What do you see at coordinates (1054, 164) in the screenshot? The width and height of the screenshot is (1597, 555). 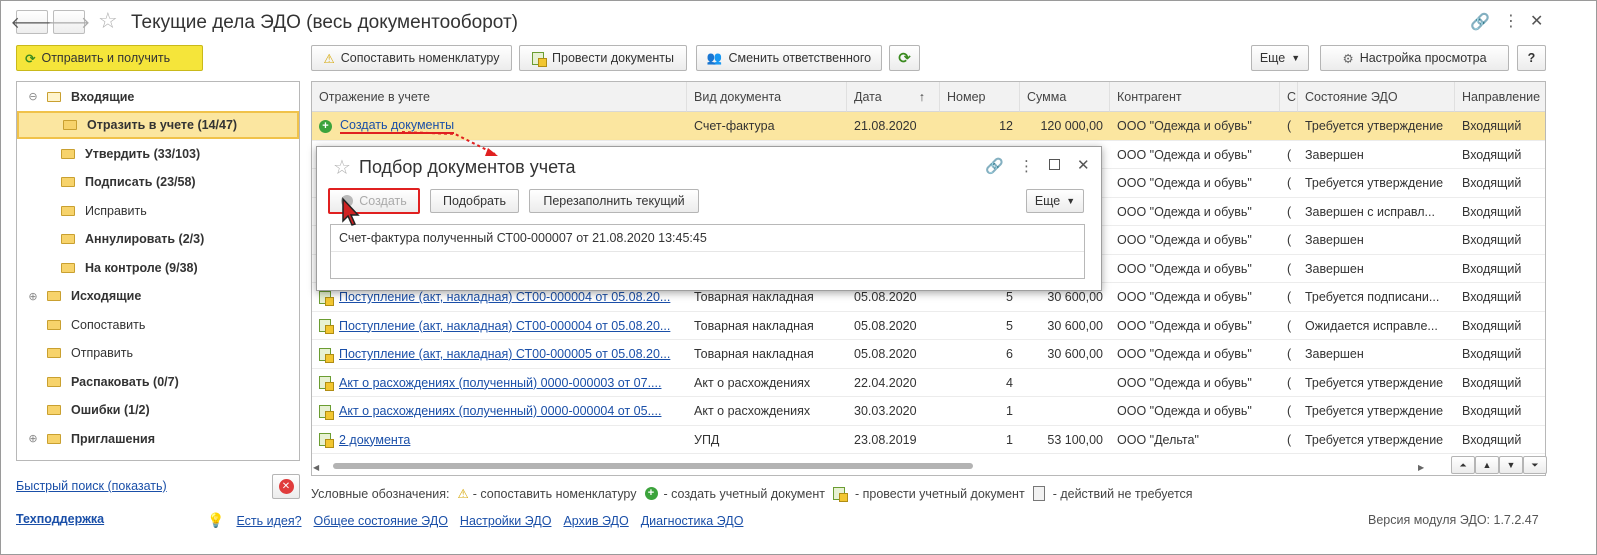 I see `maximize-icon` at bounding box center [1054, 164].